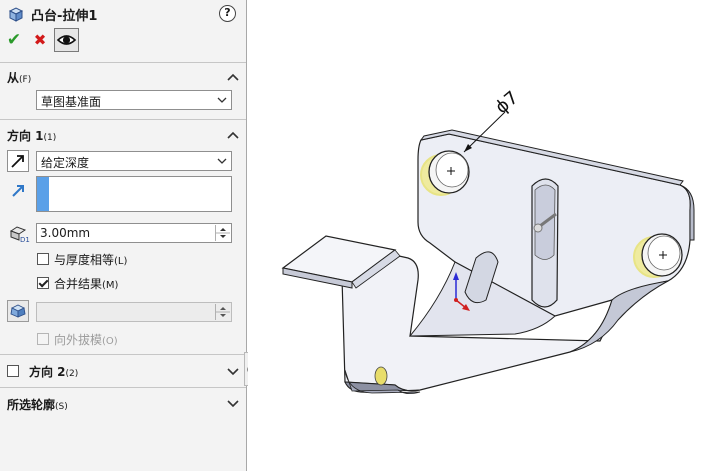 This screenshot has width=709, height=471. Describe the element at coordinates (506, 102) in the screenshot. I see `diameter-dimension-label: ϕ7` at that location.